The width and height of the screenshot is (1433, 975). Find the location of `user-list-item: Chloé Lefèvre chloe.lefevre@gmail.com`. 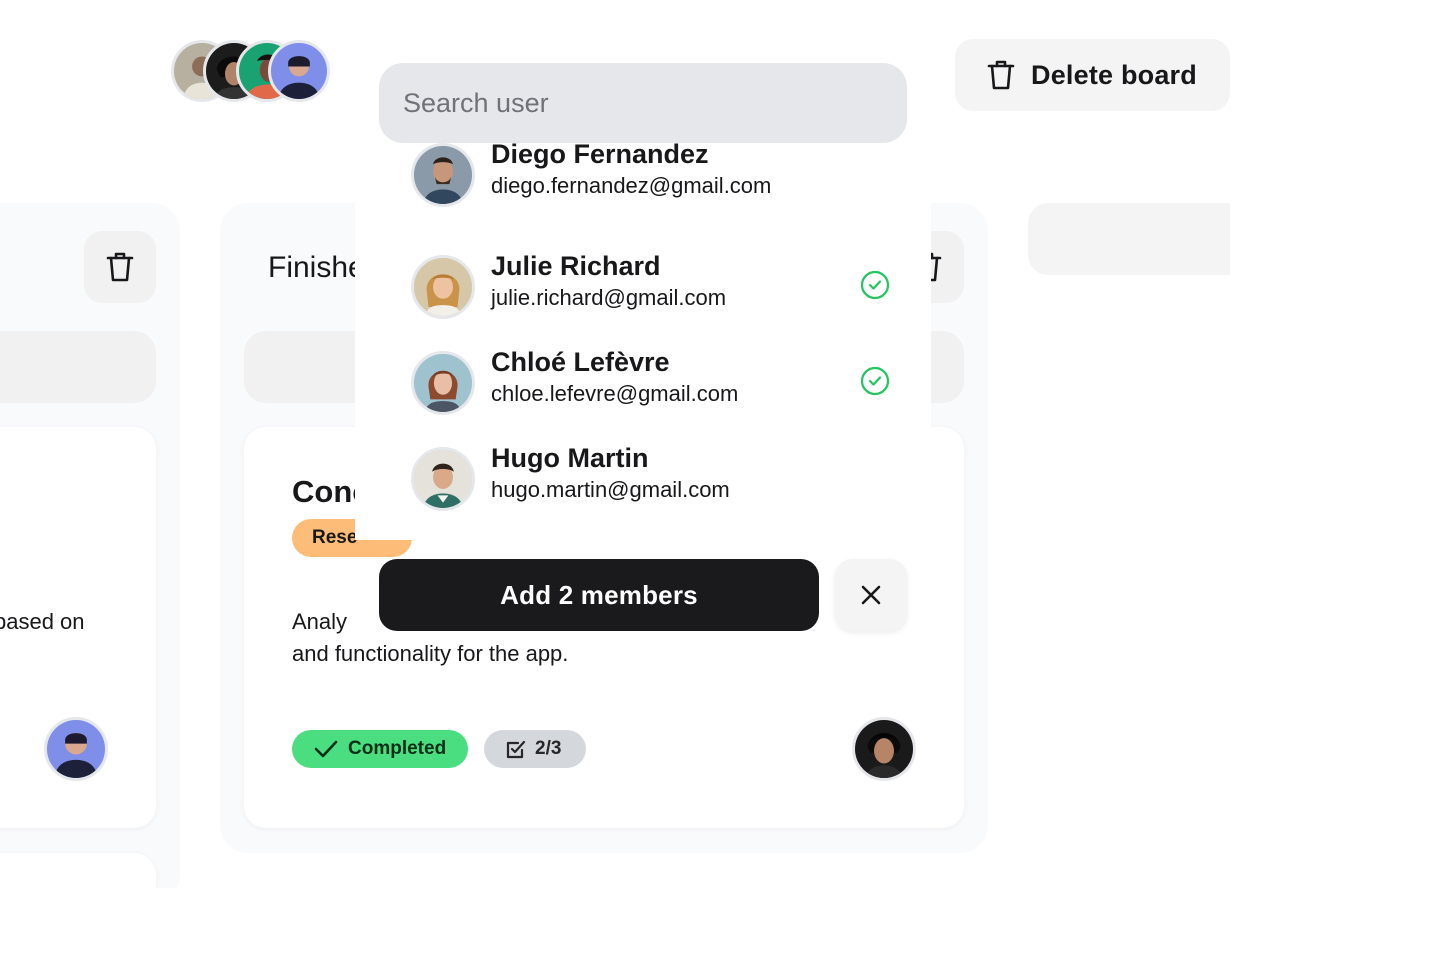

user-list-item: Chloé Lefèvre chloe.lefevre@gmail.com is located at coordinates (643, 383).